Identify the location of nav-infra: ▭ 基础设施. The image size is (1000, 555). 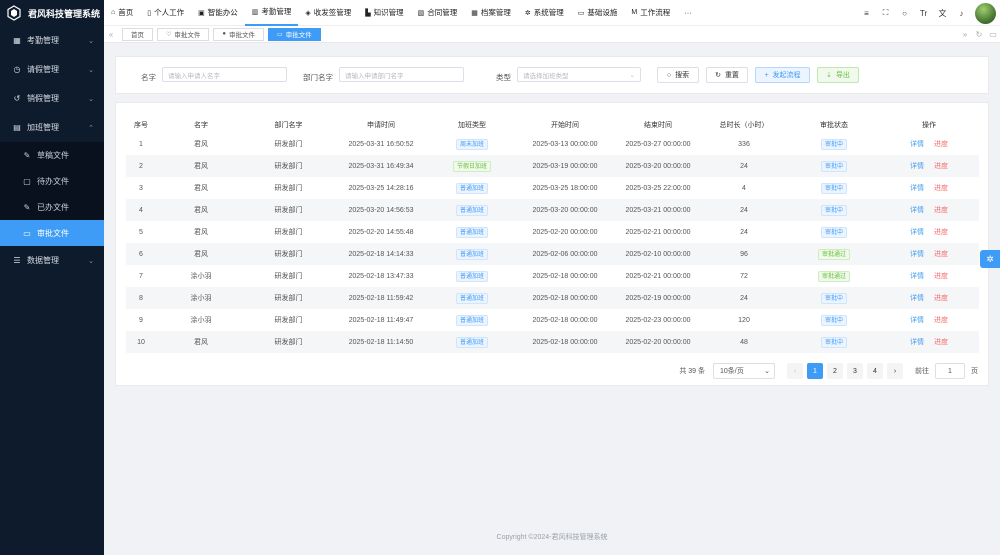
(598, 13).